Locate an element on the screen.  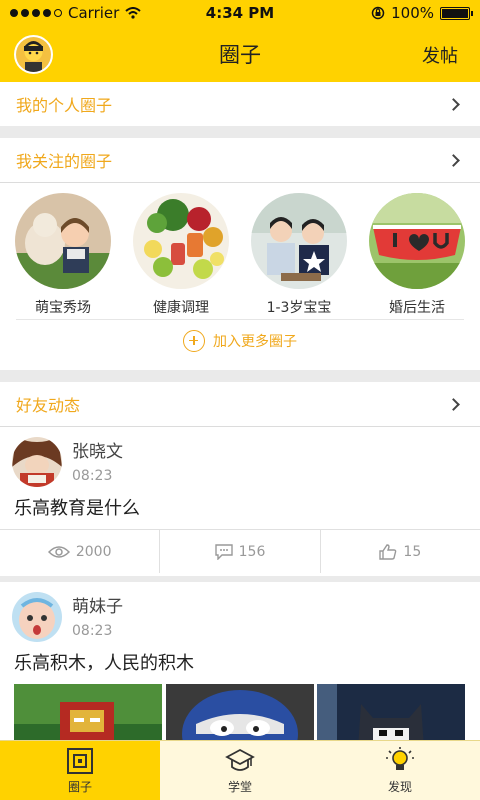
status-time: 4:34 PM is located at coordinates (240, 13).